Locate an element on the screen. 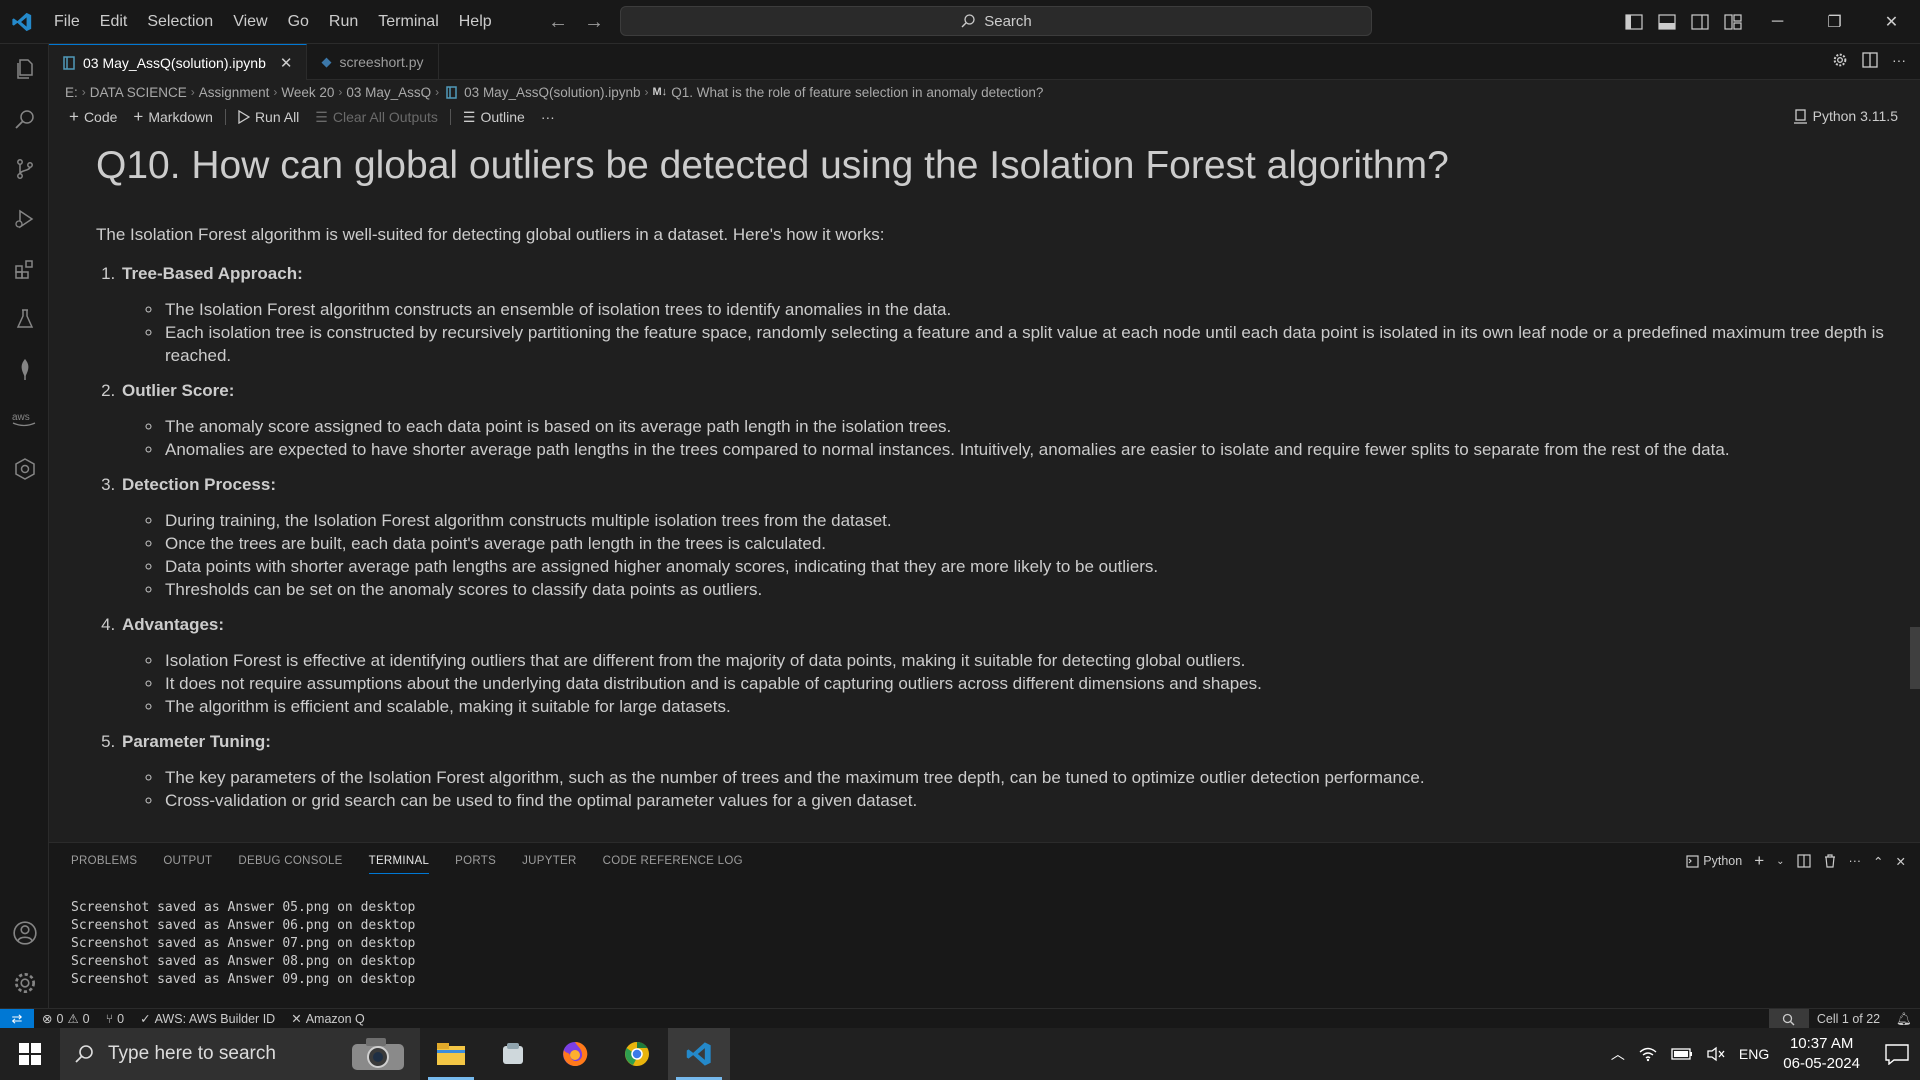  show-hidden-icons-icon: ︿ is located at coordinates (1618, 1054).